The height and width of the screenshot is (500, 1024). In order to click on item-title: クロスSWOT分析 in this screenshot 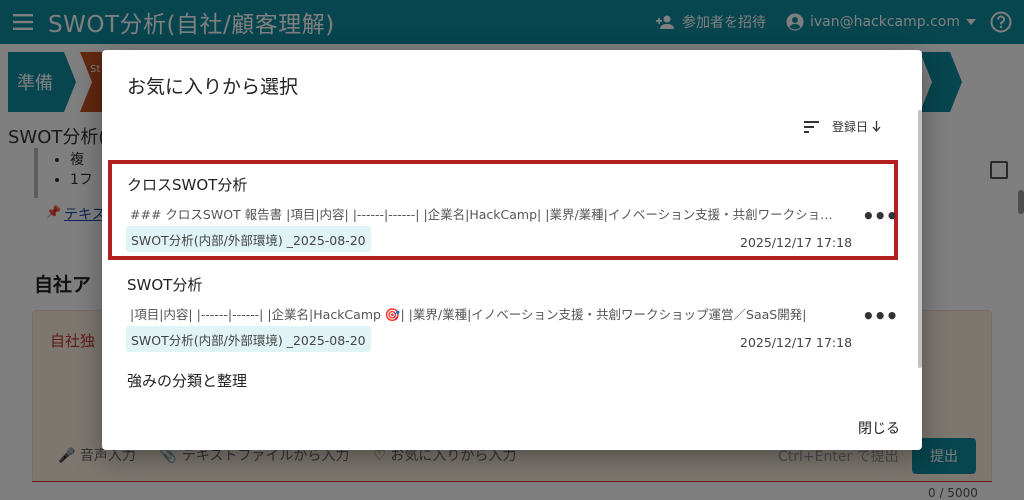, I will do `click(187, 185)`.